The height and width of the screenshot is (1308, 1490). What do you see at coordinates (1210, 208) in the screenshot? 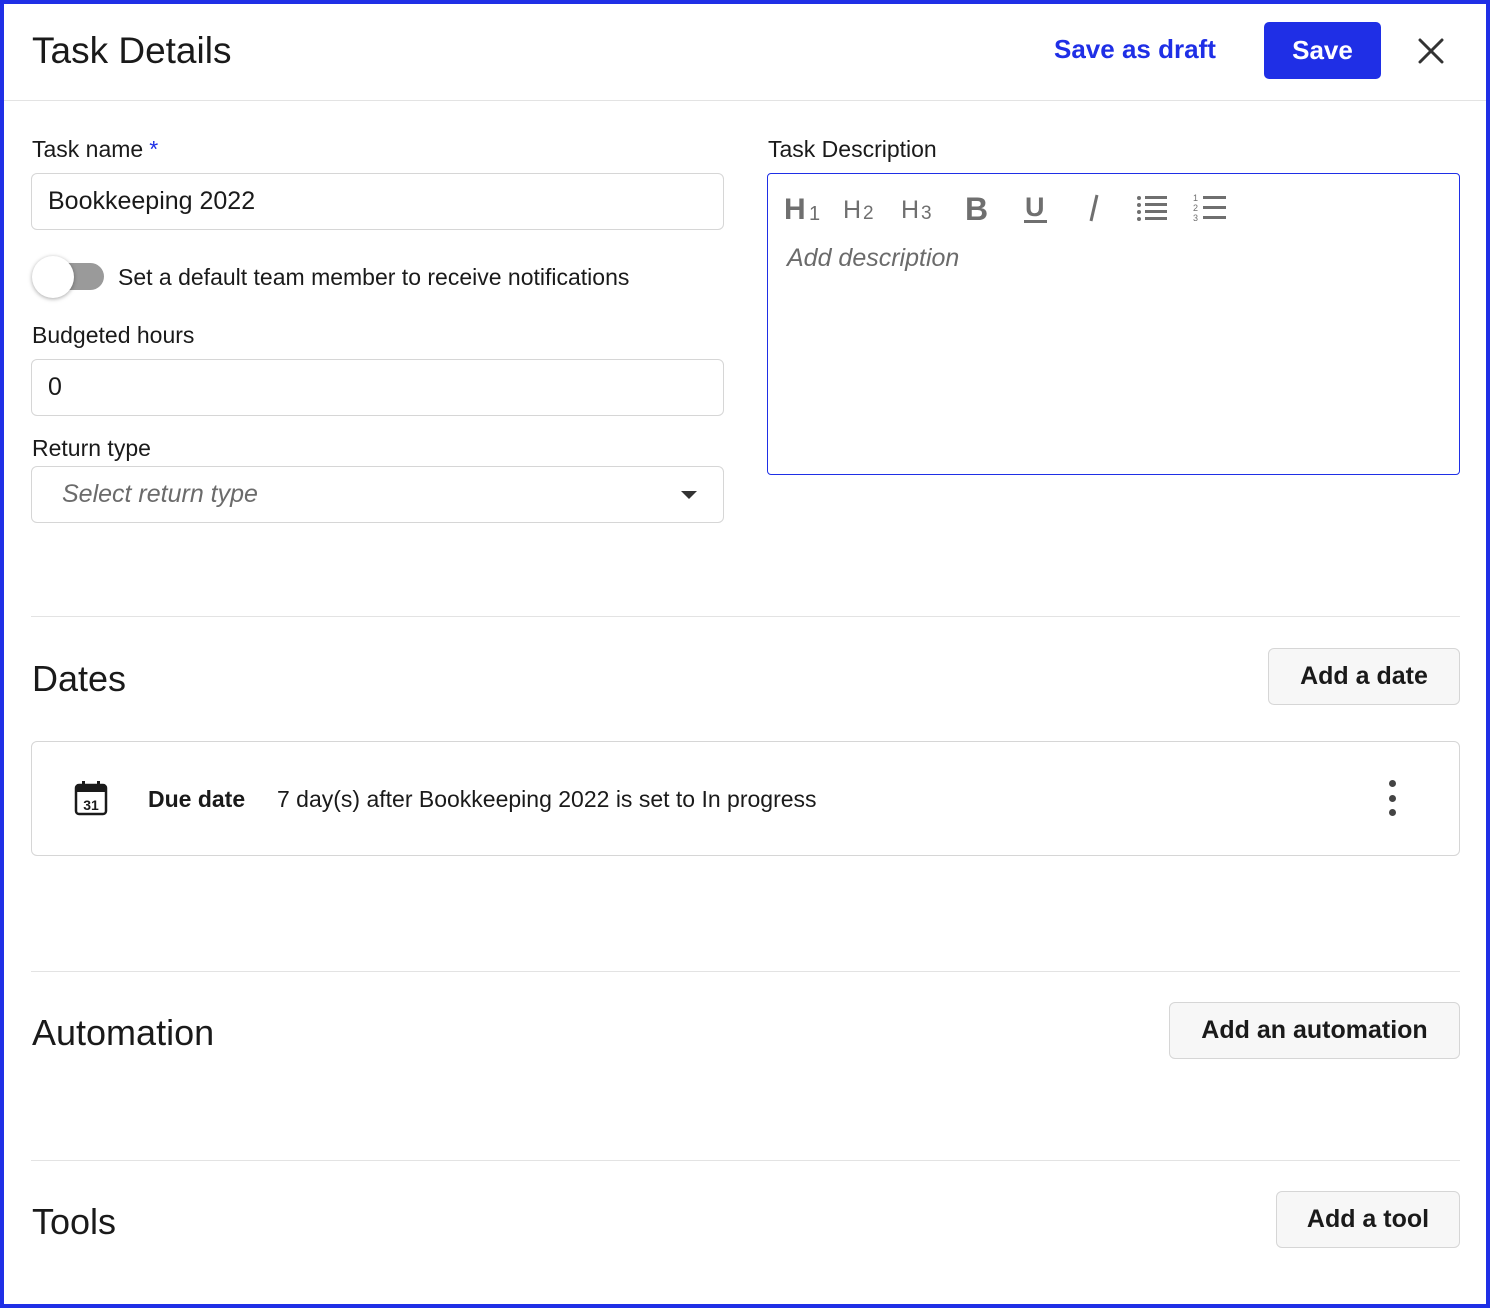
I see `numbered-list-icon: 1 2 3` at bounding box center [1210, 208].